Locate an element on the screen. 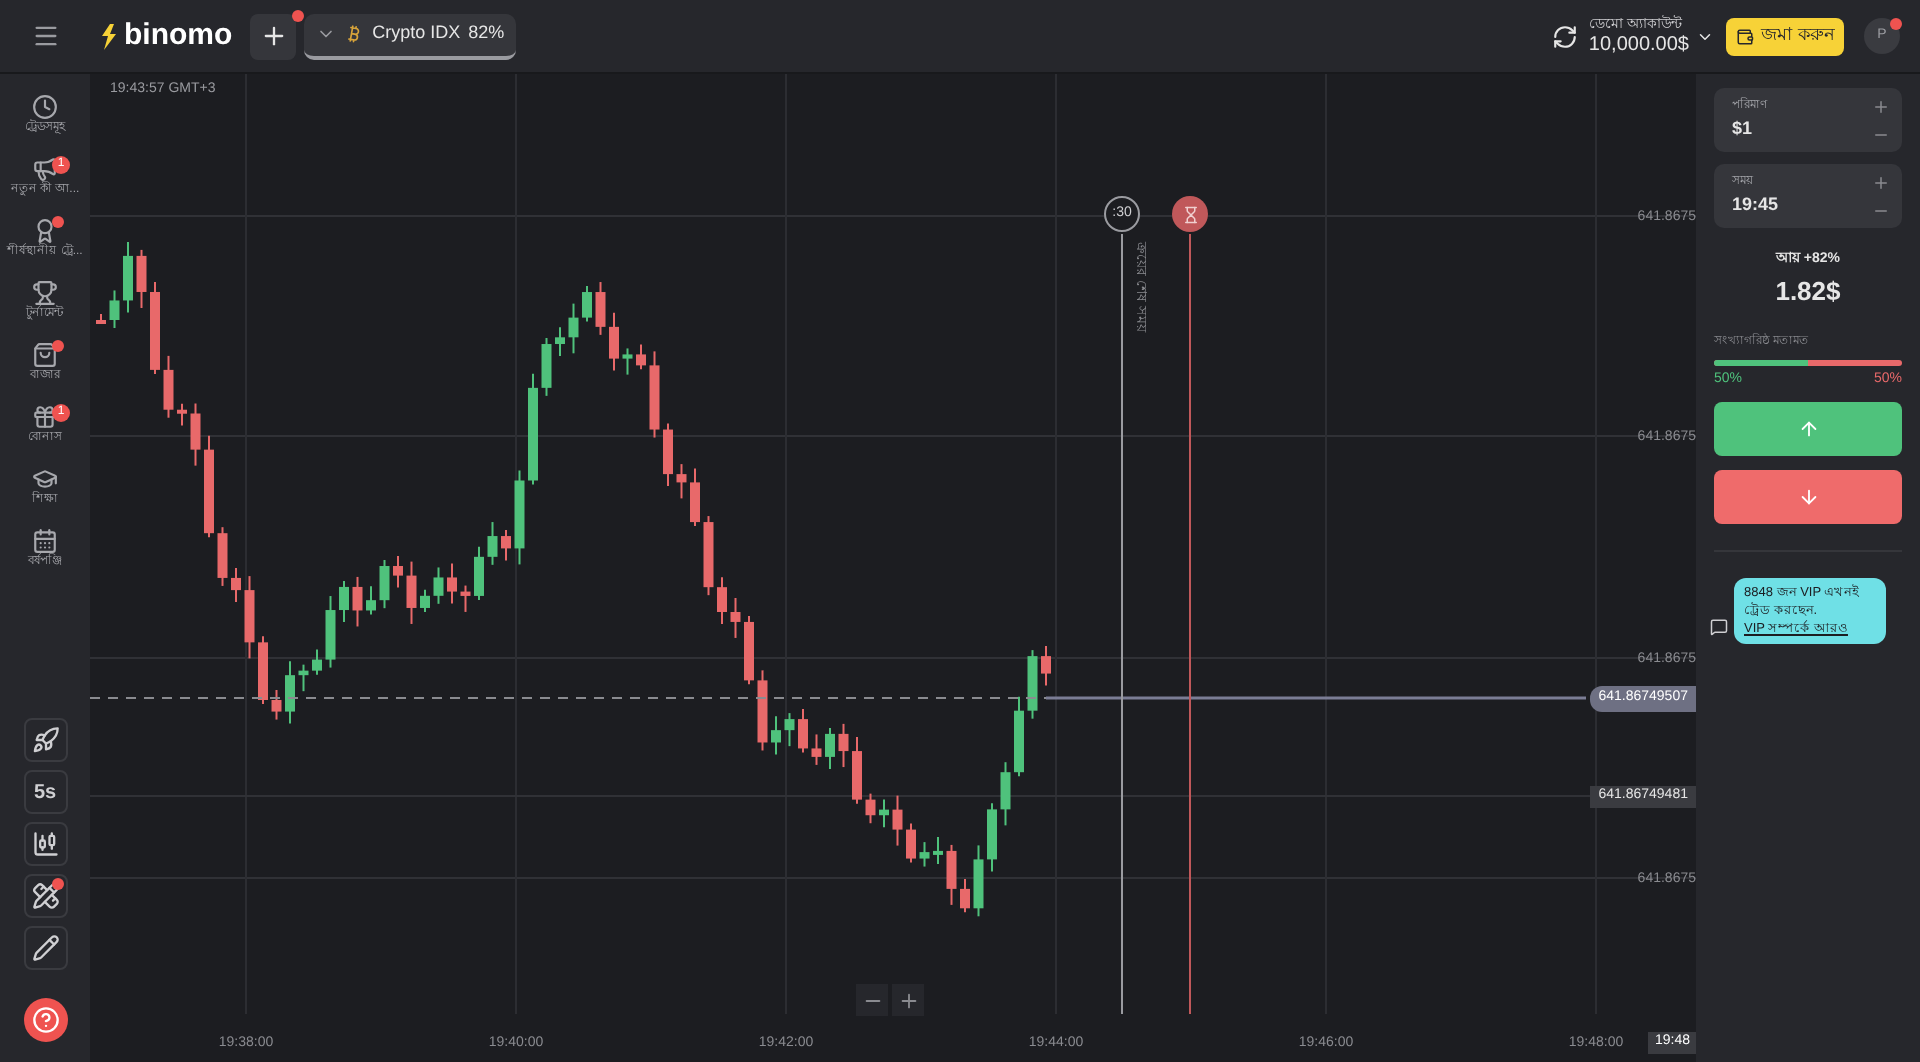  medal-icon is located at coordinates (45, 231).